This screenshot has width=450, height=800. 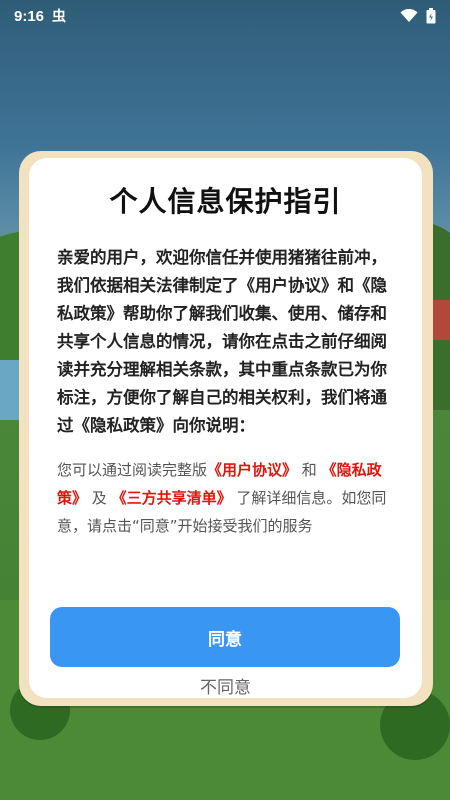 What do you see at coordinates (225, 16) in the screenshot?
I see `status-bar: 9:16 虫` at bounding box center [225, 16].